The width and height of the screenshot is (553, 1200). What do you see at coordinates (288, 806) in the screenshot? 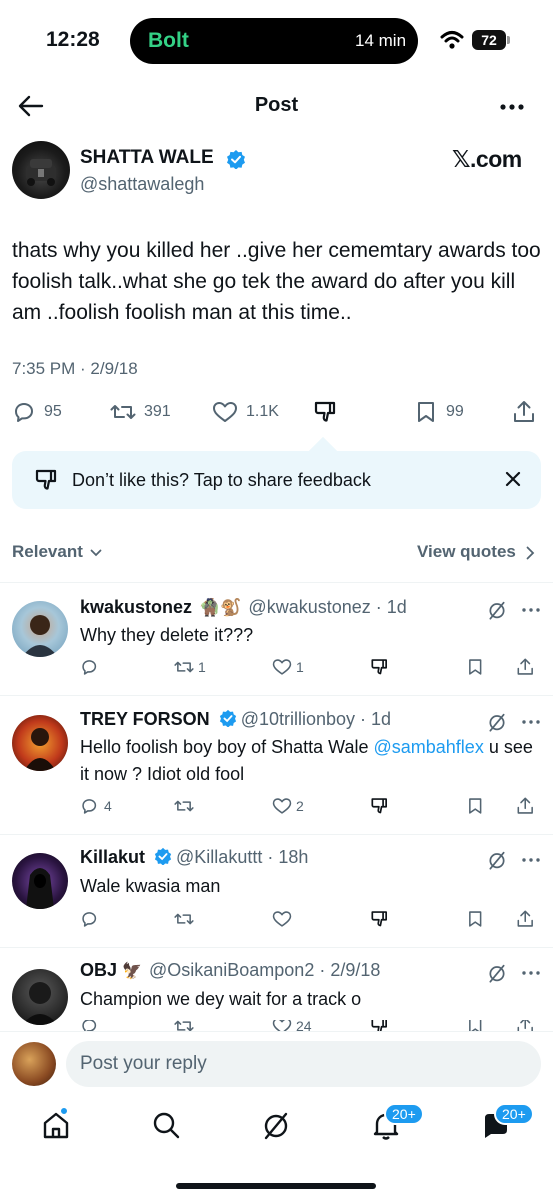
I see `heart-action: 2` at bounding box center [288, 806].